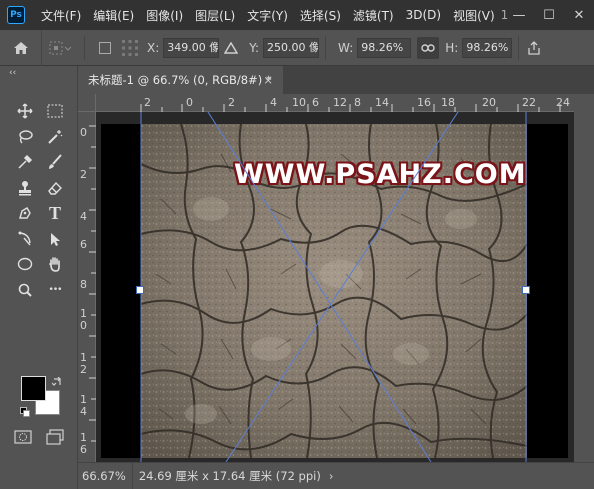 The height and width of the screenshot is (489, 594). Describe the element at coordinates (23, 438) in the screenshot. I see `quick-mask-icon` at that location.